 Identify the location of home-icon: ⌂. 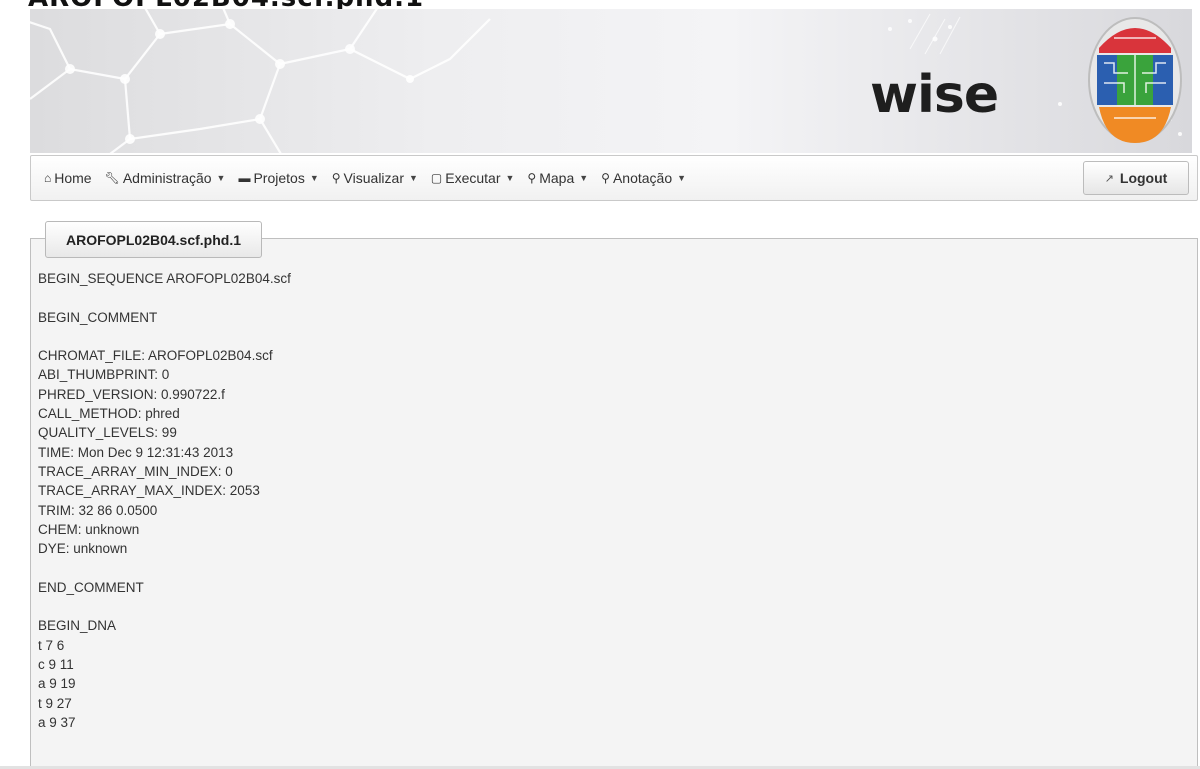
(48, 178).